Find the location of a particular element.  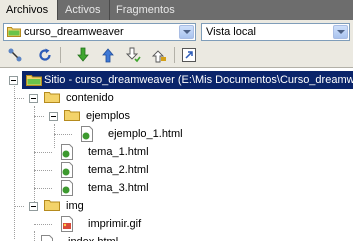

tab-fragmentos: Fragmentos is located at coordinates (144, 10).